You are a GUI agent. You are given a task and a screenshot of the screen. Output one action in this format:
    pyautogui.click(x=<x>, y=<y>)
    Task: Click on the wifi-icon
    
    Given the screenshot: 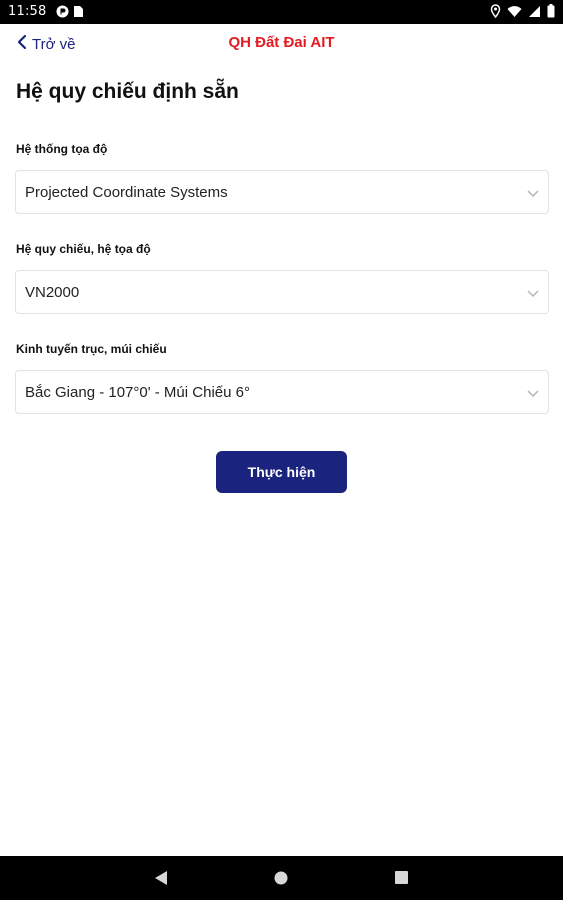 What is the action you would take?
    pyautogui.click(x=514, y=14)
    